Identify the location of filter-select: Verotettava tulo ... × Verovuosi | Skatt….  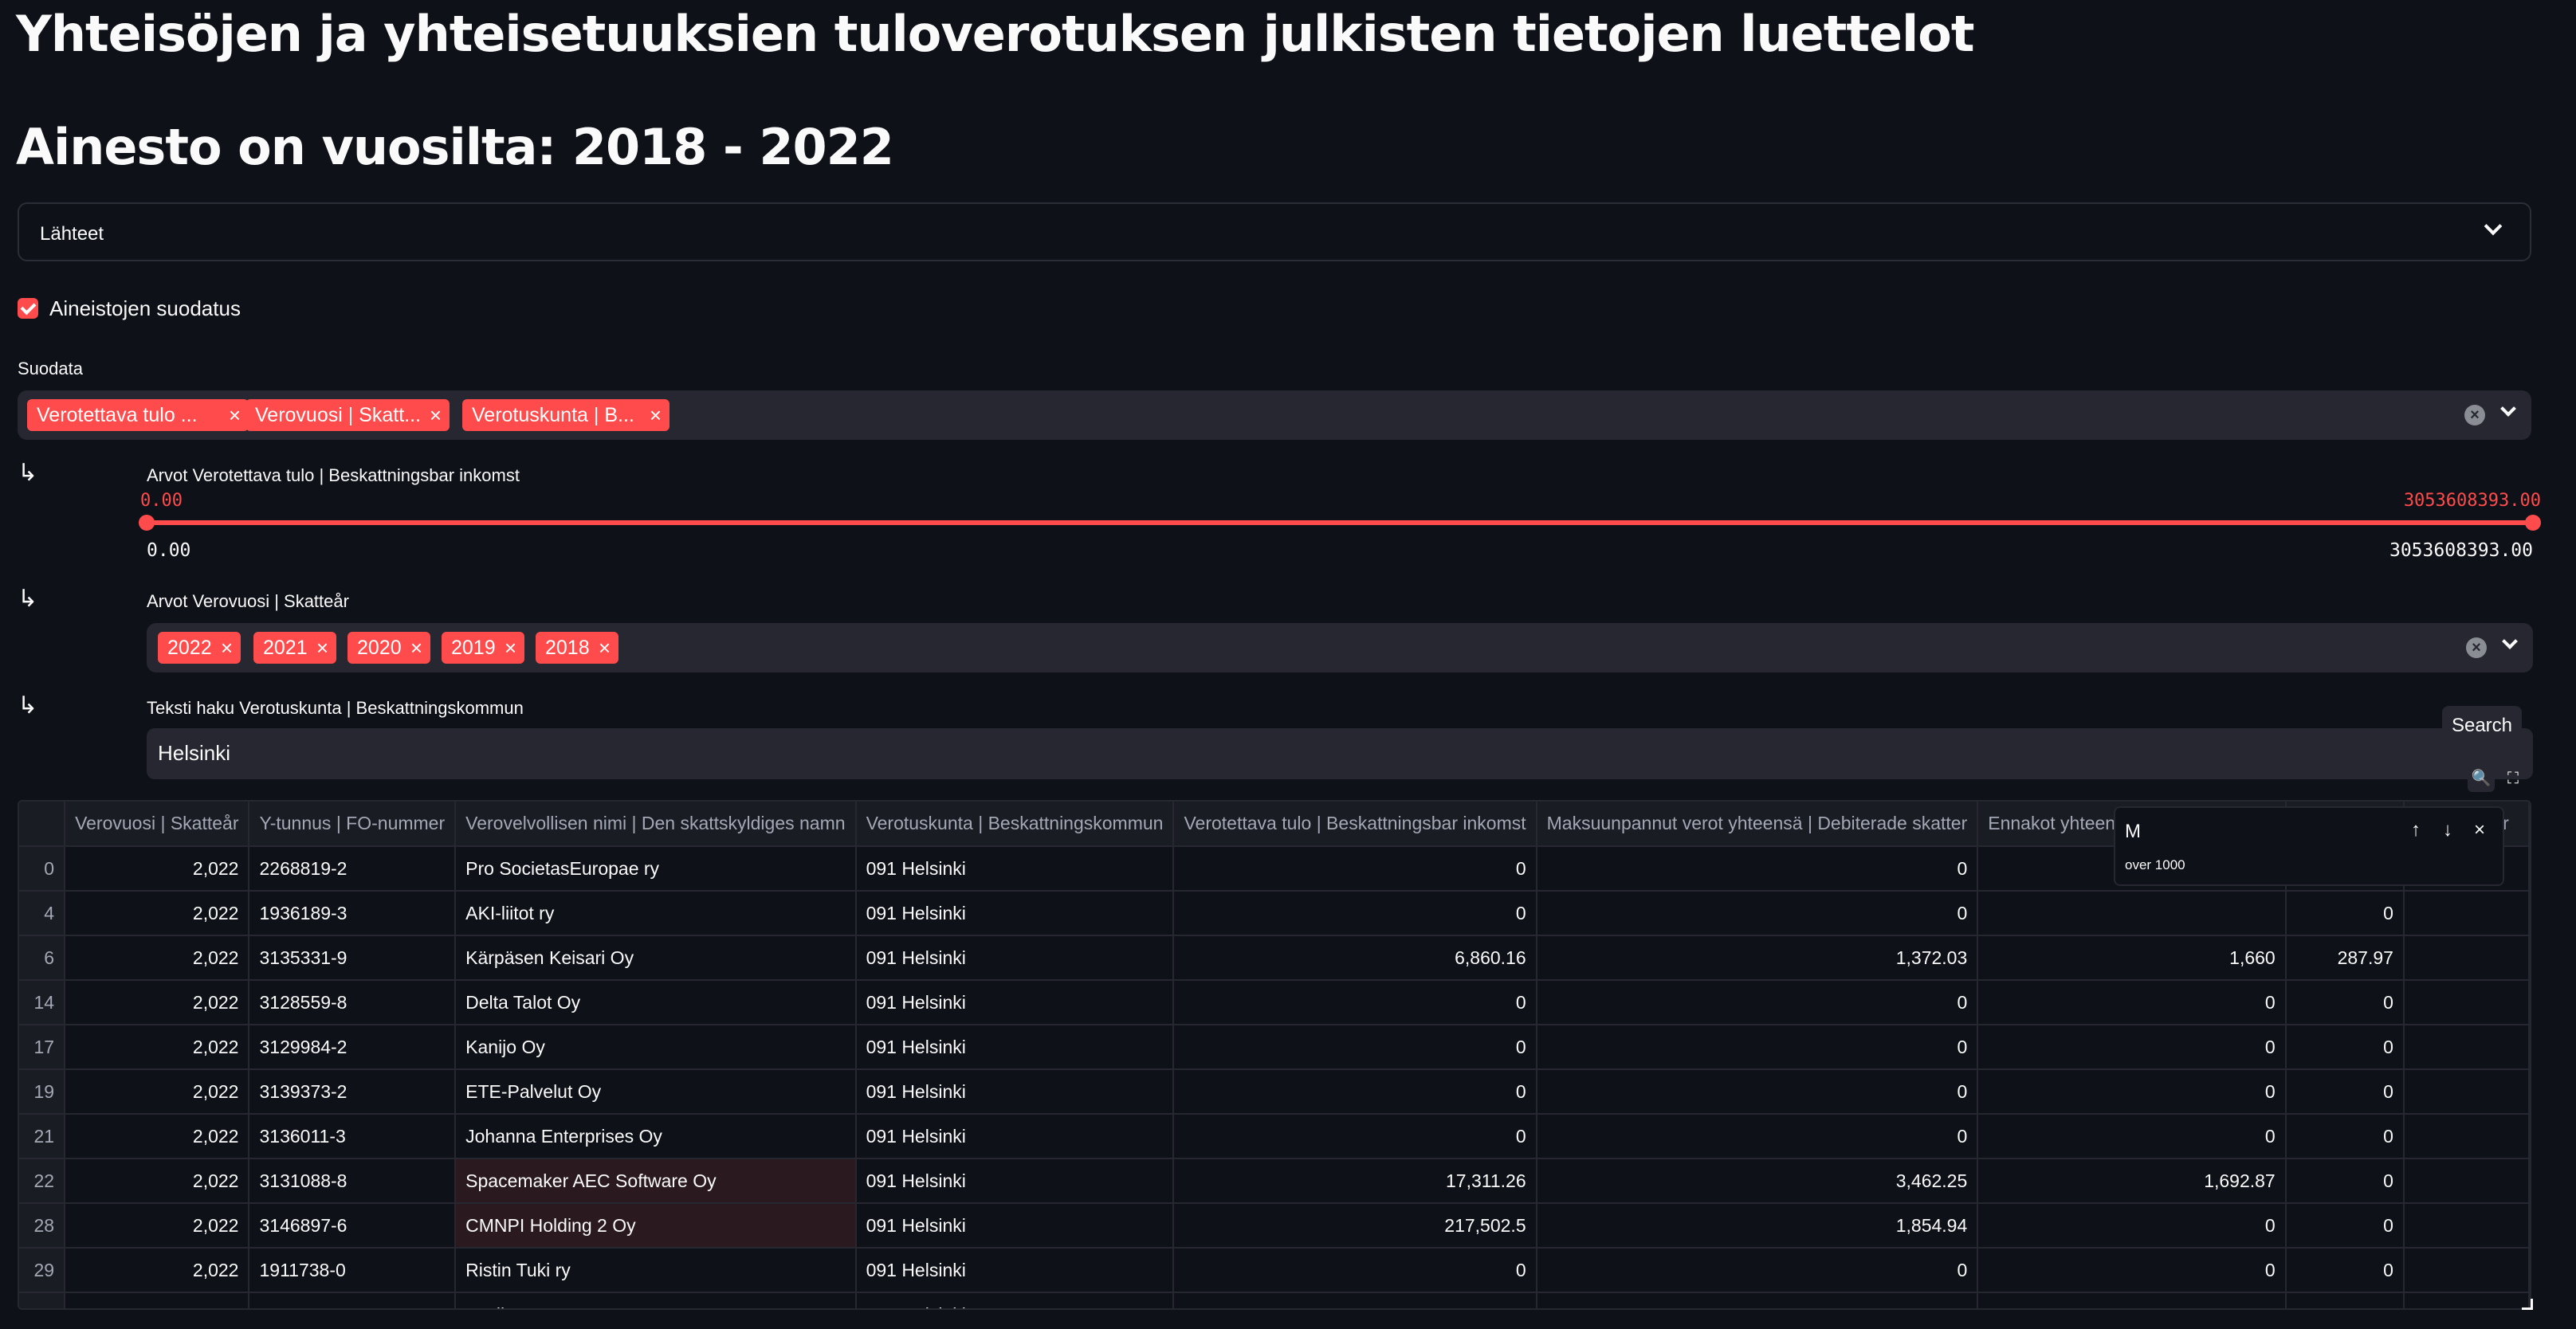
(1274, 415).